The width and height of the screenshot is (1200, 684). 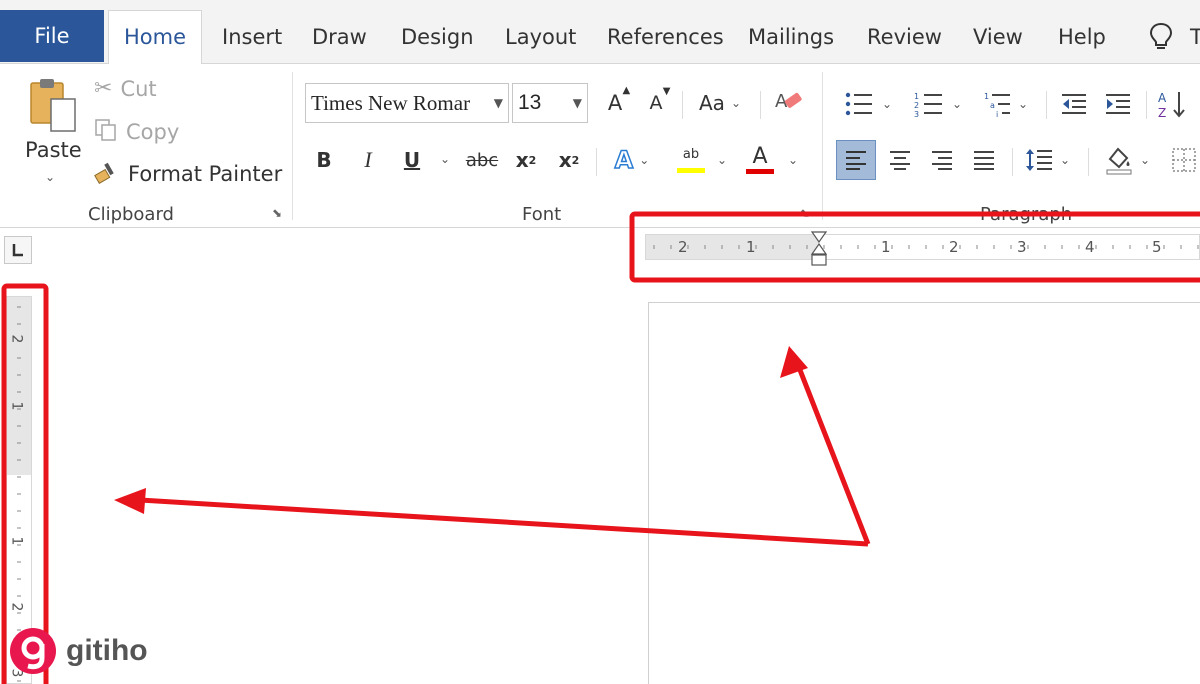 What do you see at coordinates (205, 174) in the screenshot?
I see `format-painter-label: Format Painter` at bounding box center [205, 174].